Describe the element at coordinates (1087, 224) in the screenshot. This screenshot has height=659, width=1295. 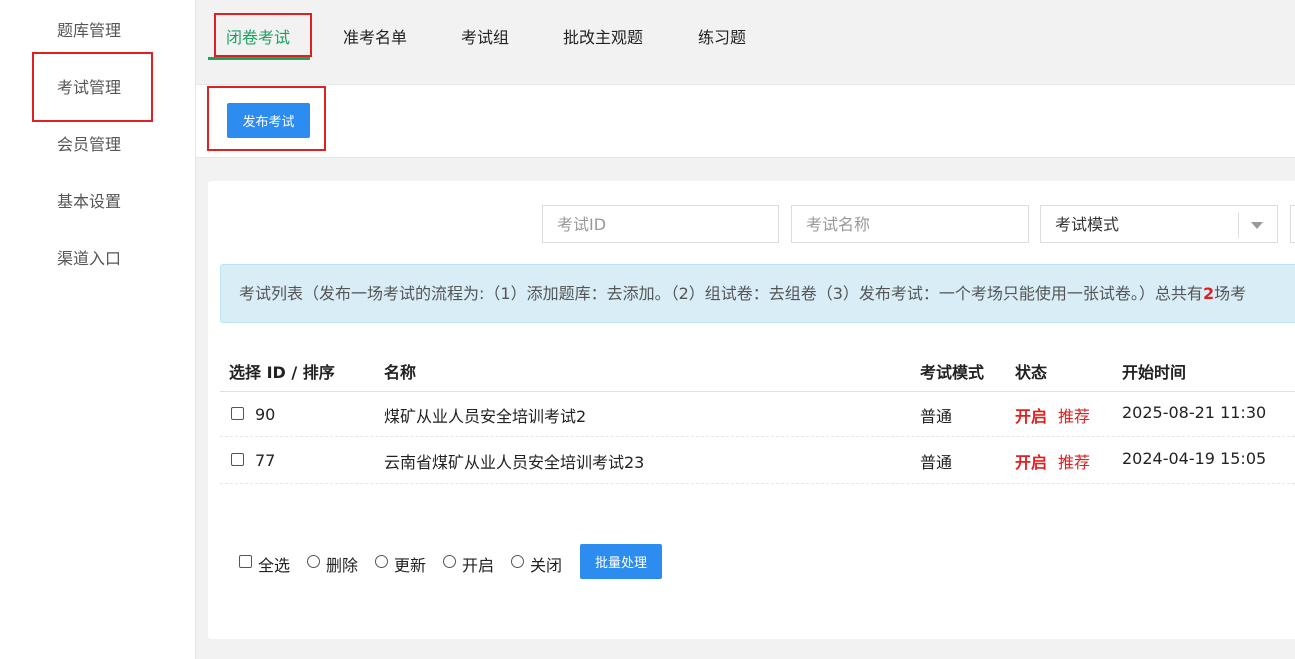
I see `exam-mode-select-value: 考试模式` at that location.